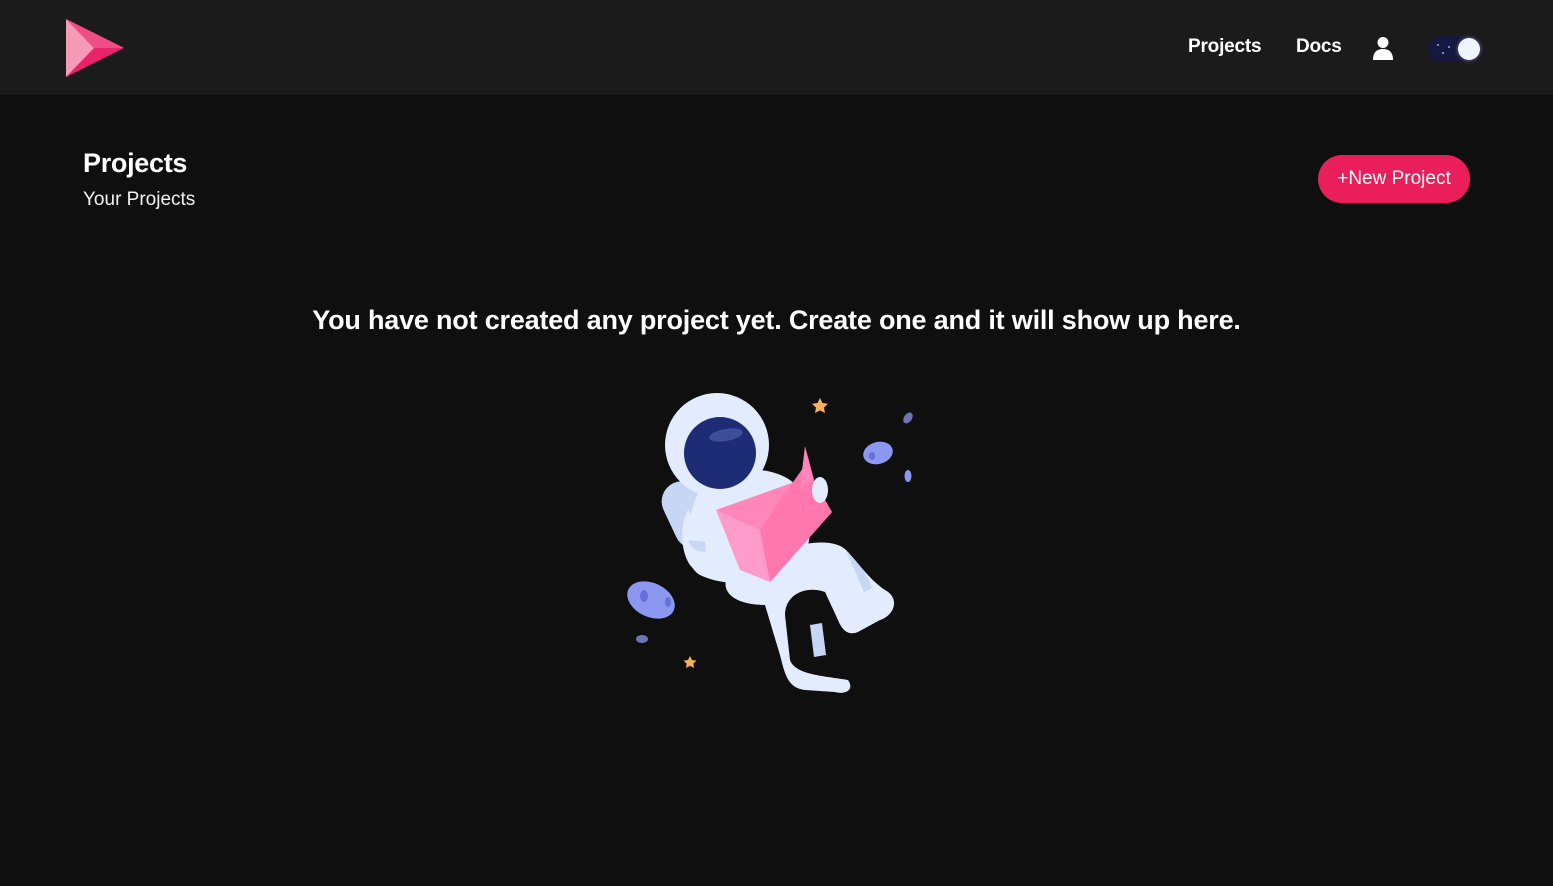 The height and width of the screenshot is (886, 1553). I want to click on nav-link-projects: Projects, so click(1225, 47).